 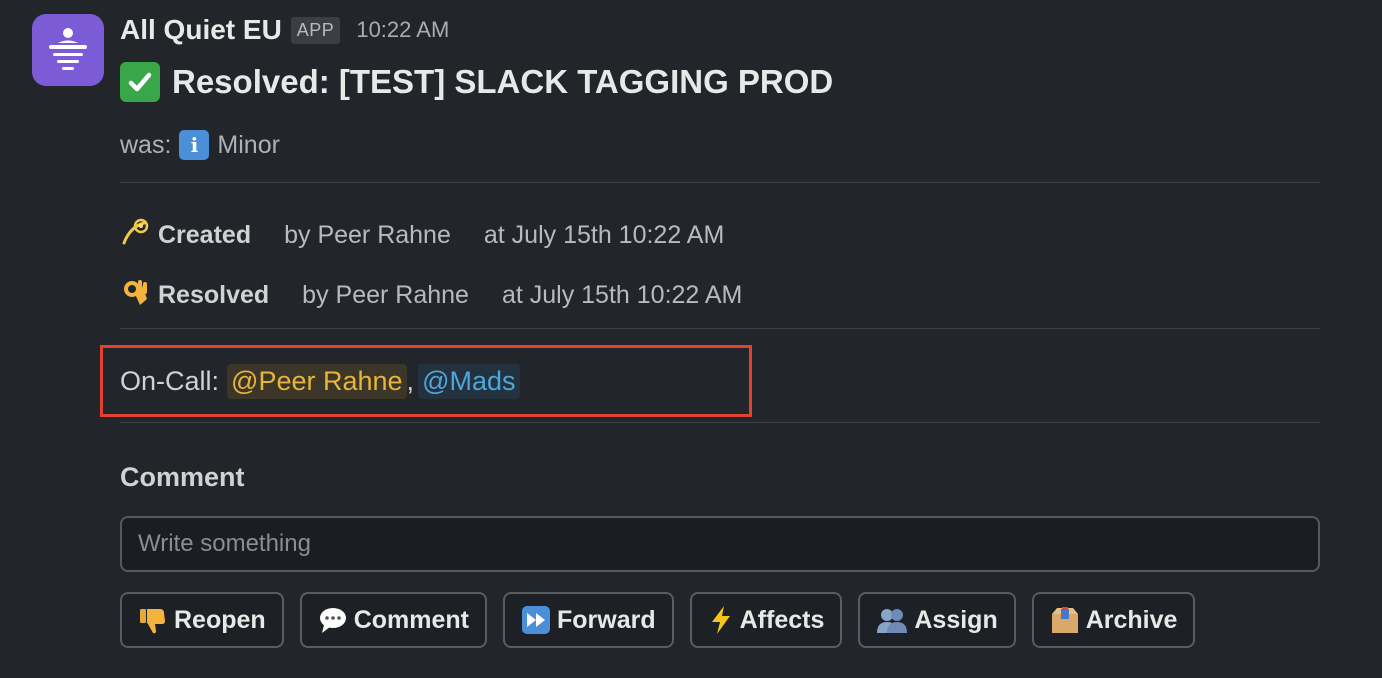 What do you see at coordinates (194, 145) in the screenshot?
I see `info-icon: i` at bounding box center [194, 145].